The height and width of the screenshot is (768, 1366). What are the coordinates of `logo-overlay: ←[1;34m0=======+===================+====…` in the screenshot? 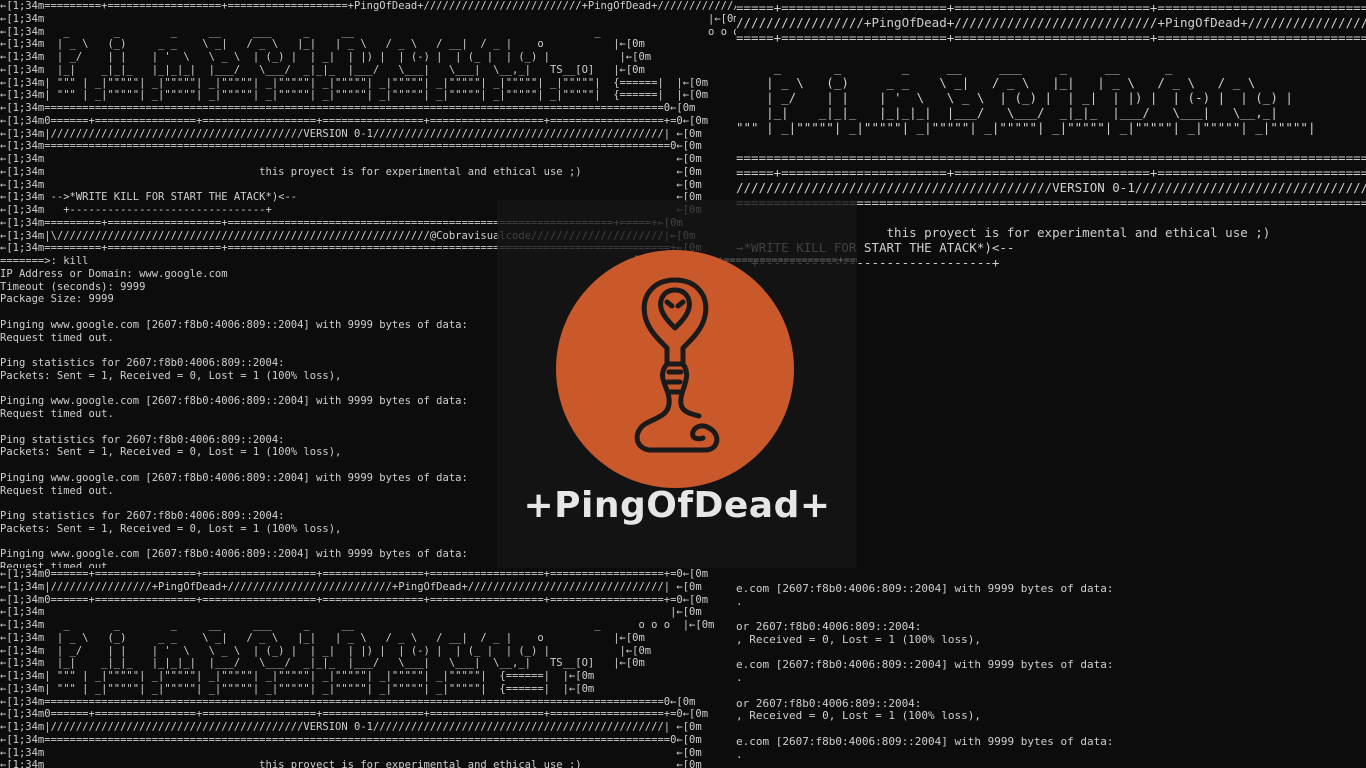 It's located at (677, 384).